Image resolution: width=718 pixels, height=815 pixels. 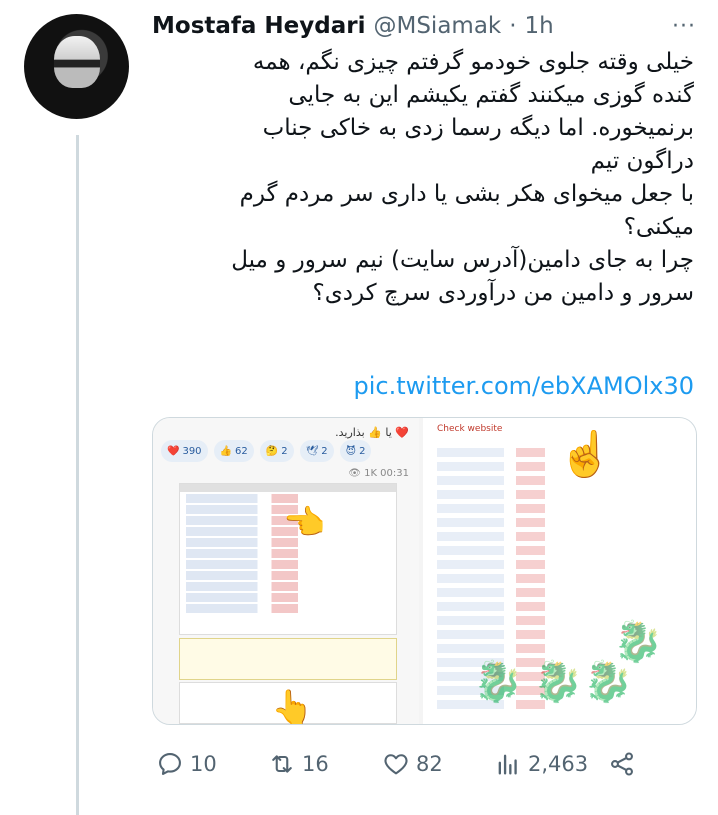 What do you see at coordinates (470, 429) in the screenshot?
I see `check-website-header: Check website` at bounding box center [470, 429].